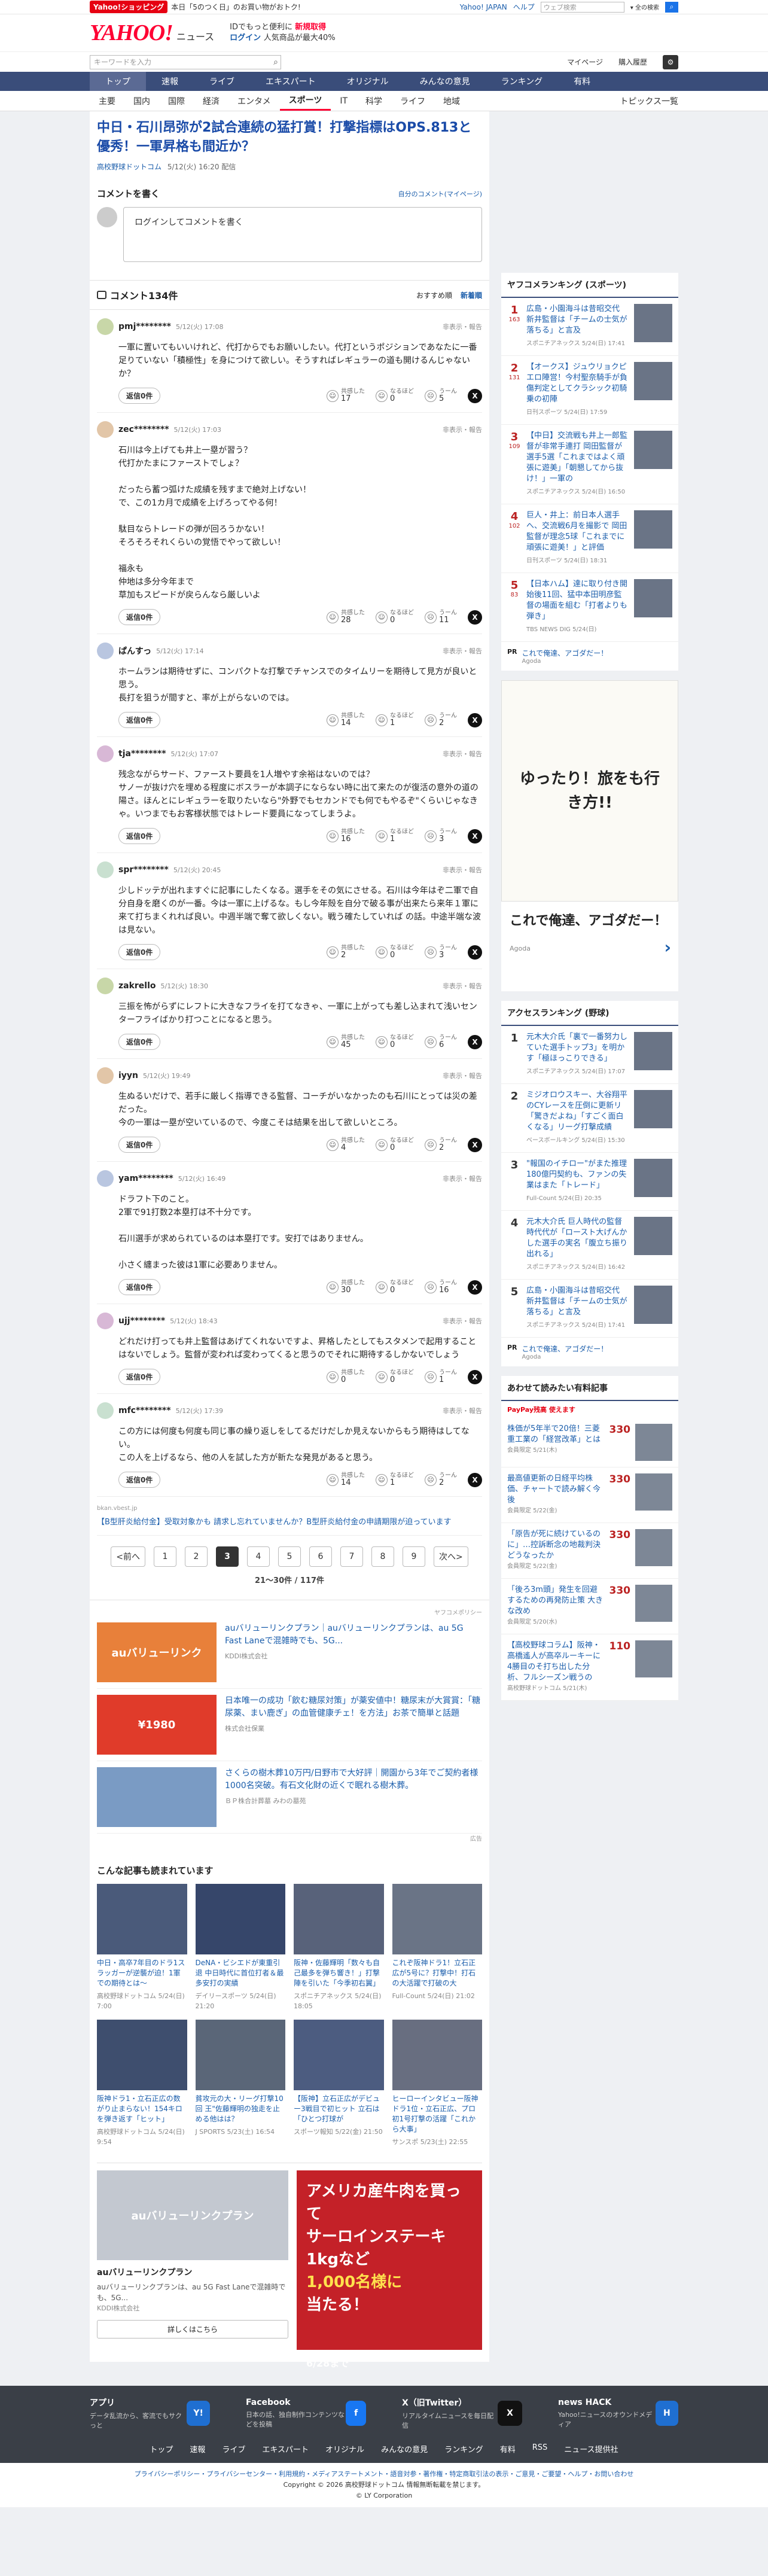 This screenshot has height=2576, width=768. I want to click on footer-col: news HACK Yahoo!ニュースのオウンドメディア H, so click(618, 2413).